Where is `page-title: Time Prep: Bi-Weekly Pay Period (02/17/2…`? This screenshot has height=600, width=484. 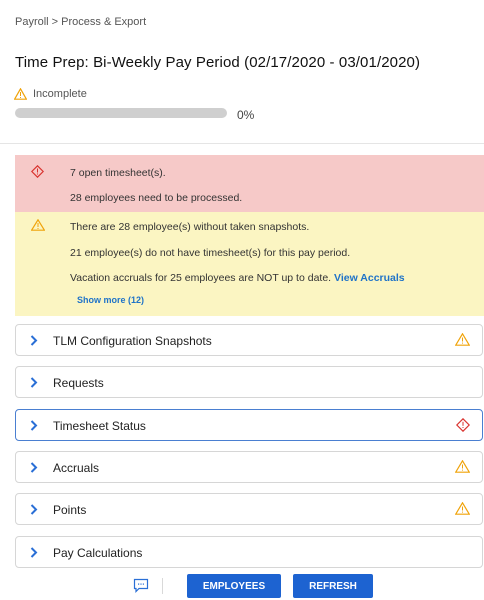
page-title: Time Prep: Bi-Weekly Pay Period (02/17/2… is located at coordinates (218, 62).